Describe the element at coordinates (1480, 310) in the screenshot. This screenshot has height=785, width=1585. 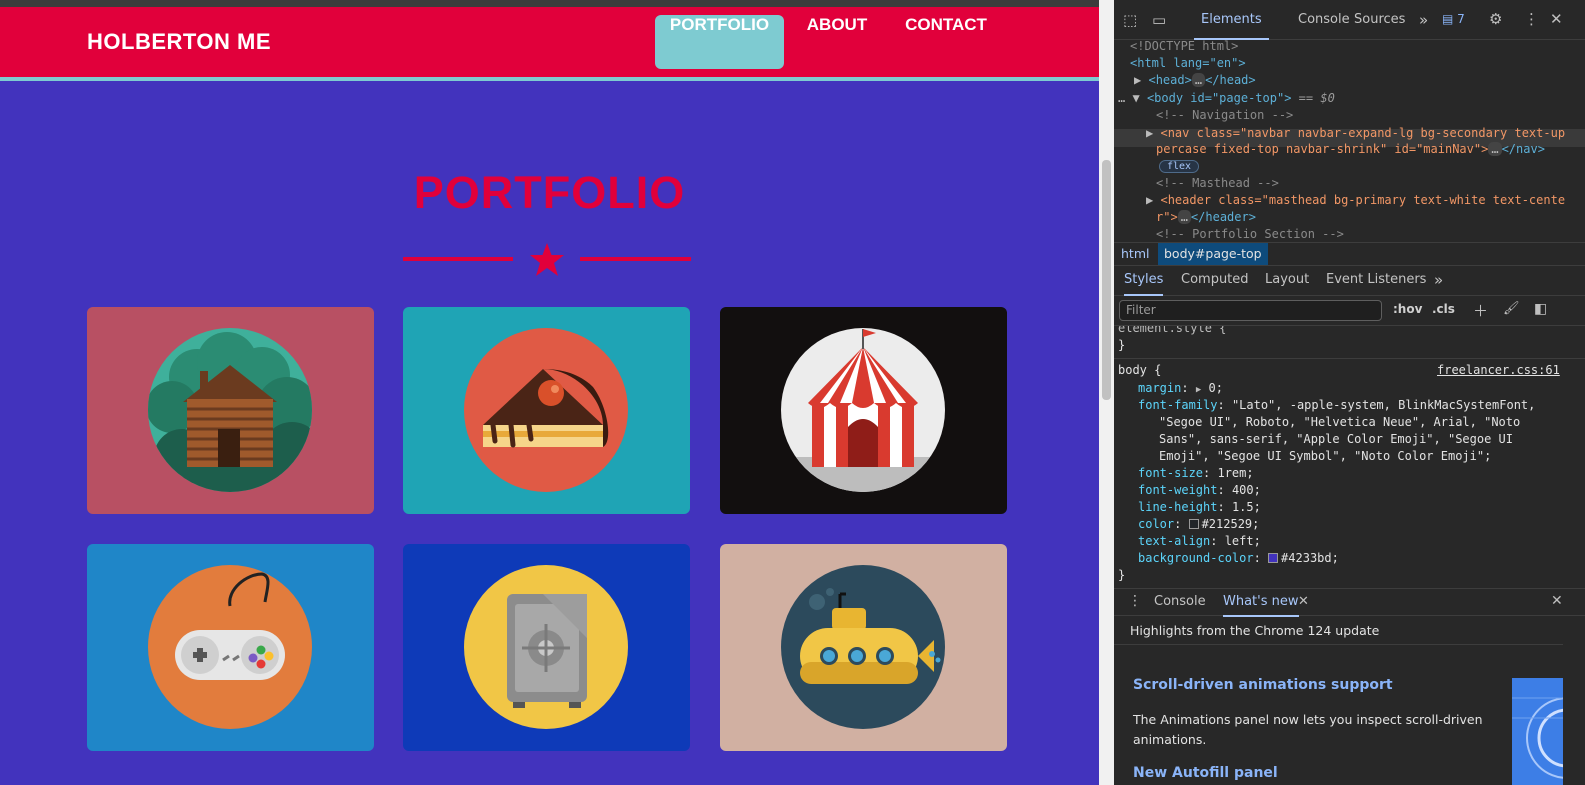
I see `add-rule-icon: ＋` at that location.